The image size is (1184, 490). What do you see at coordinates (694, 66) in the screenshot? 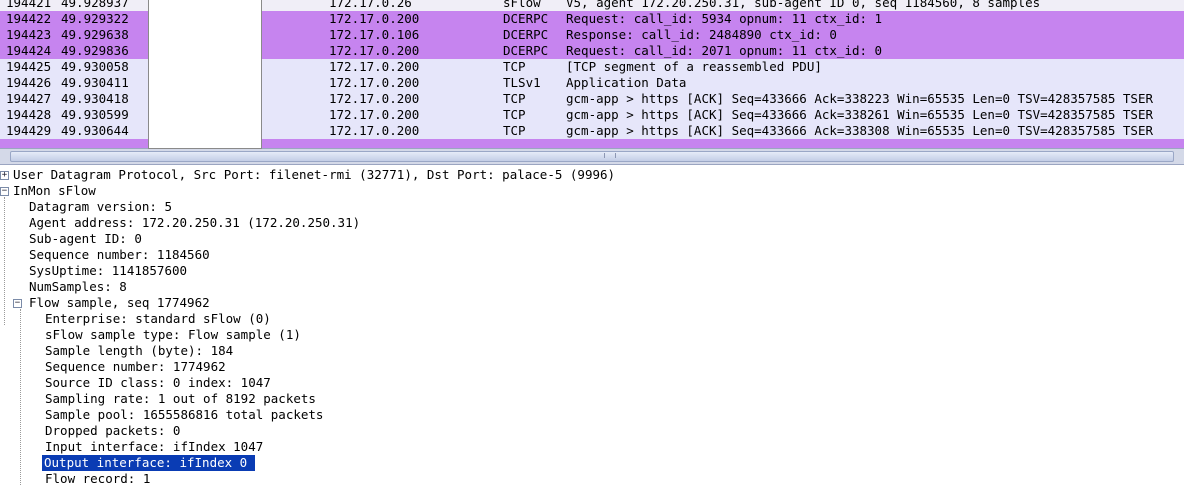
I see `packet-info: [TCP segment of a reassembled PDU]` at bounding box center [694, 66].